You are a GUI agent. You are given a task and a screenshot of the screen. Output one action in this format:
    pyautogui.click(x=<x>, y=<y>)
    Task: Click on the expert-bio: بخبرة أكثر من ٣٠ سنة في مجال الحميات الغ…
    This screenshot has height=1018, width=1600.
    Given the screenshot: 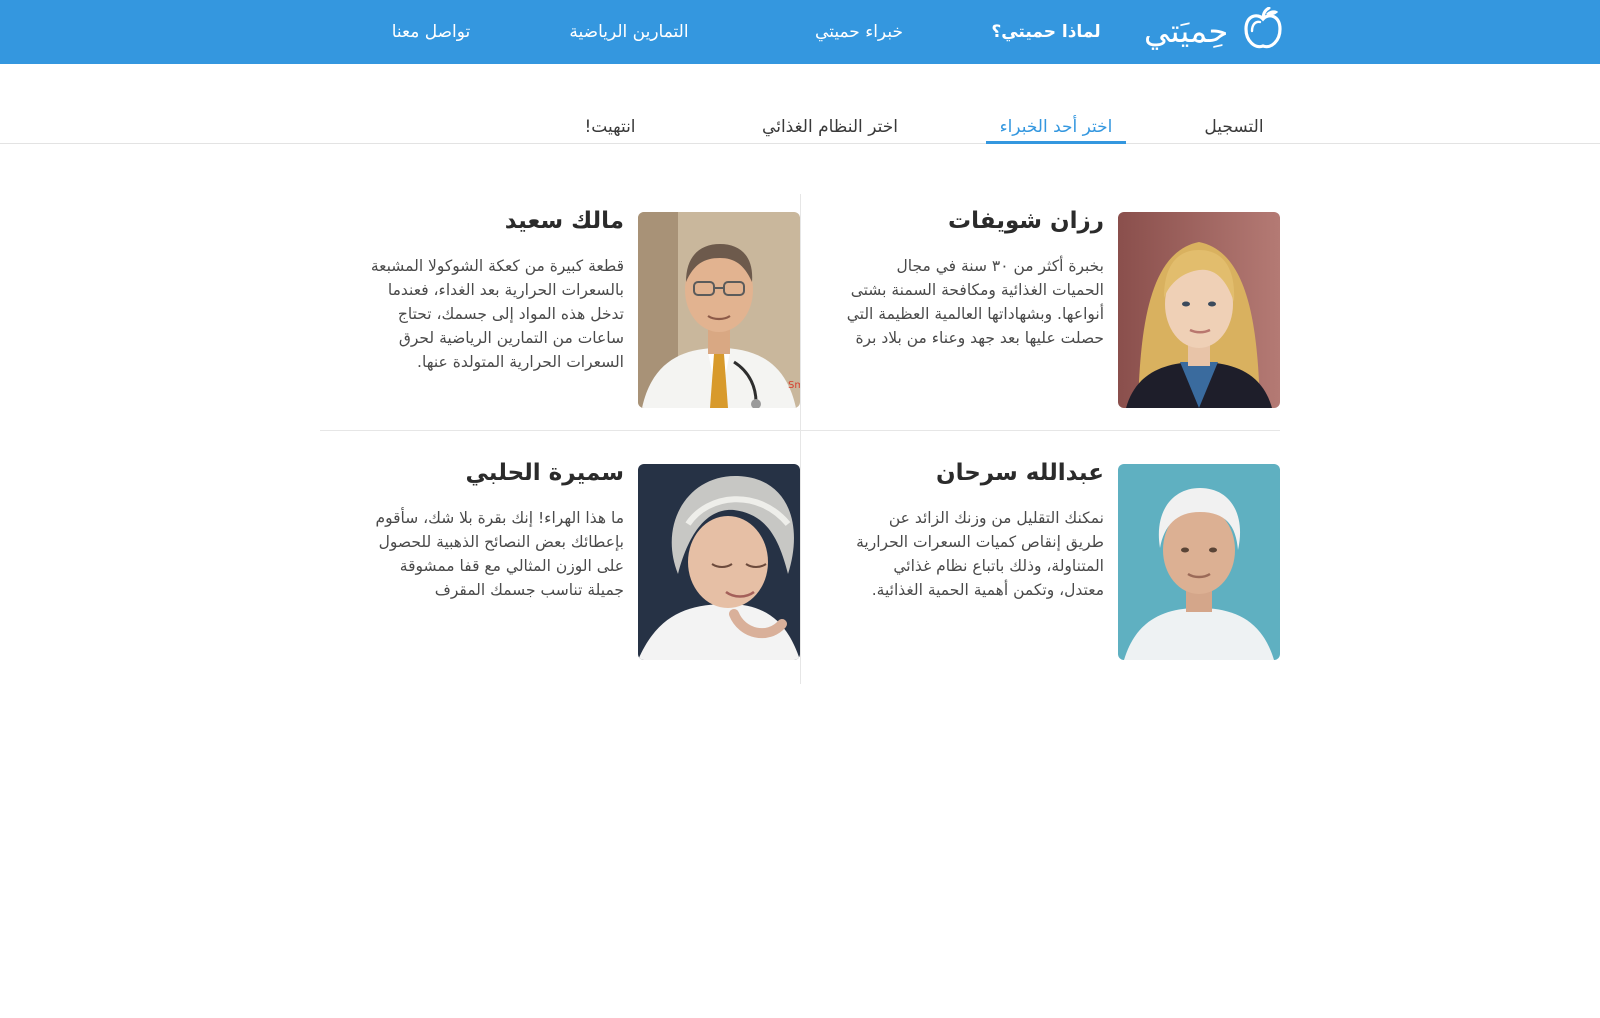 What is the action you would take?
    pyautogui.click(x=975, y=302)
    